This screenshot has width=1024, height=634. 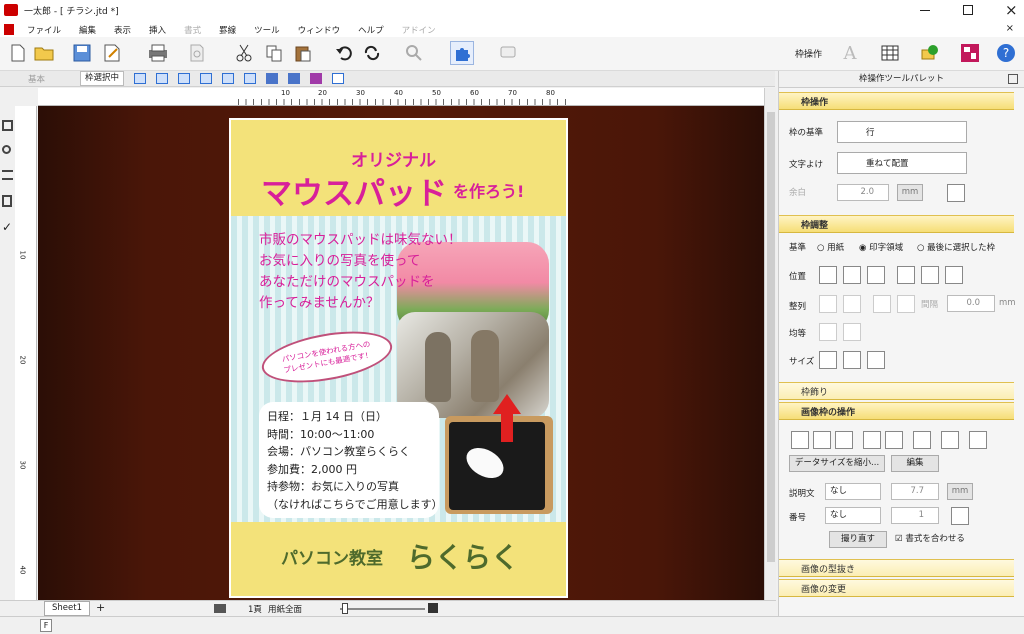 What do you see at coordinates (382, 609) in the screenshot?
I see `zoom-slider` at bounding box center [382, 609].